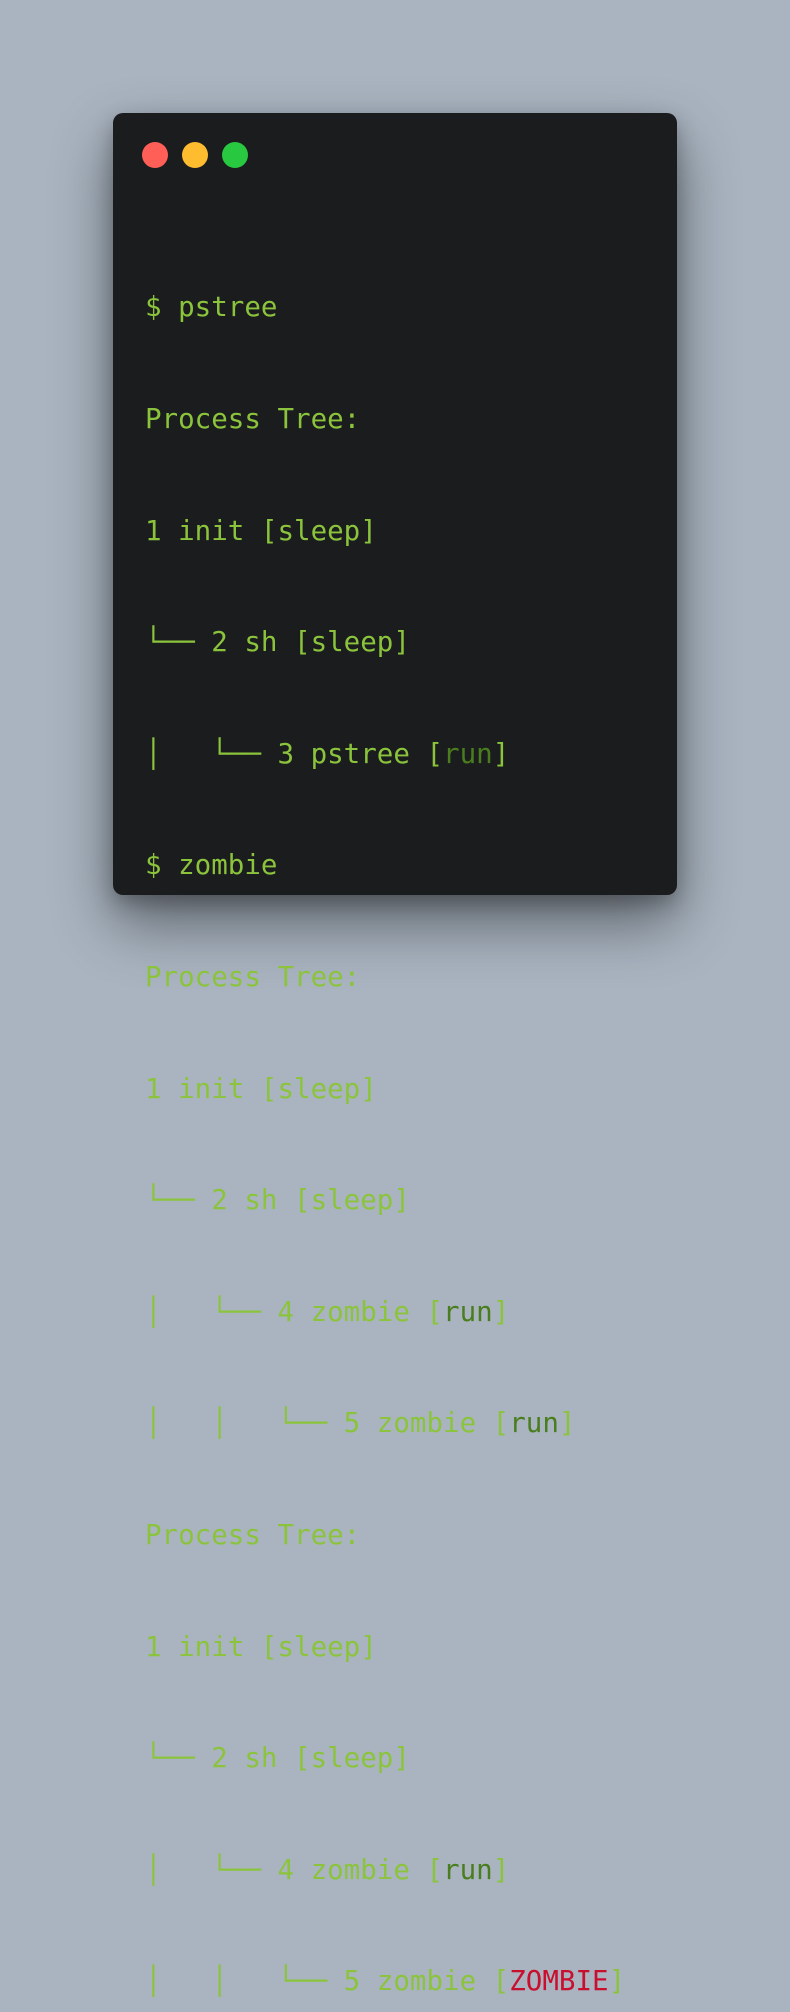 The width and height of the screenshot is (790, 2012). I want to click on minimize-dot-icon, so click(195, 155).